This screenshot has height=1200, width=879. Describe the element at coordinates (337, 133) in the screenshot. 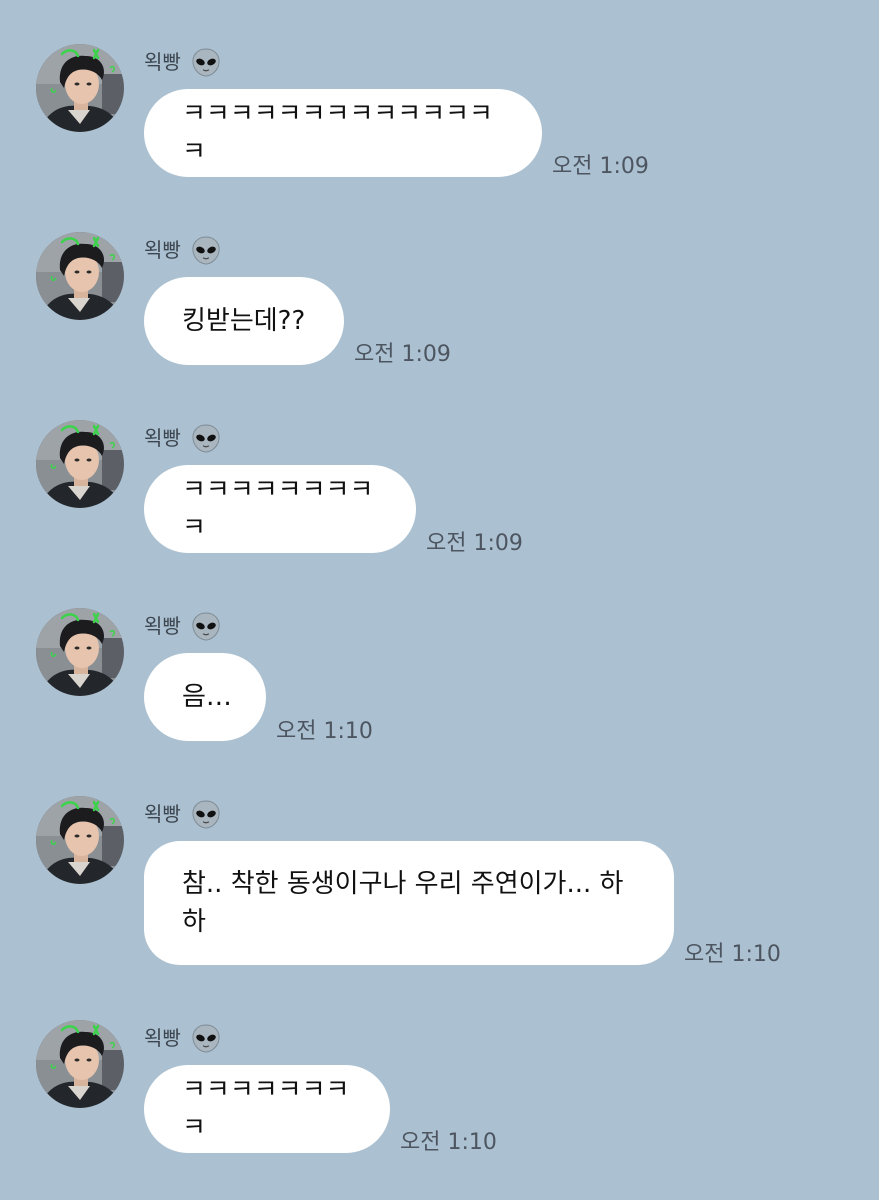

I see `message-text: ㅋㅋㅋㅋㅋㅋㅋㅋㅋㅋㅋㅋㅋㅋ` at that location.